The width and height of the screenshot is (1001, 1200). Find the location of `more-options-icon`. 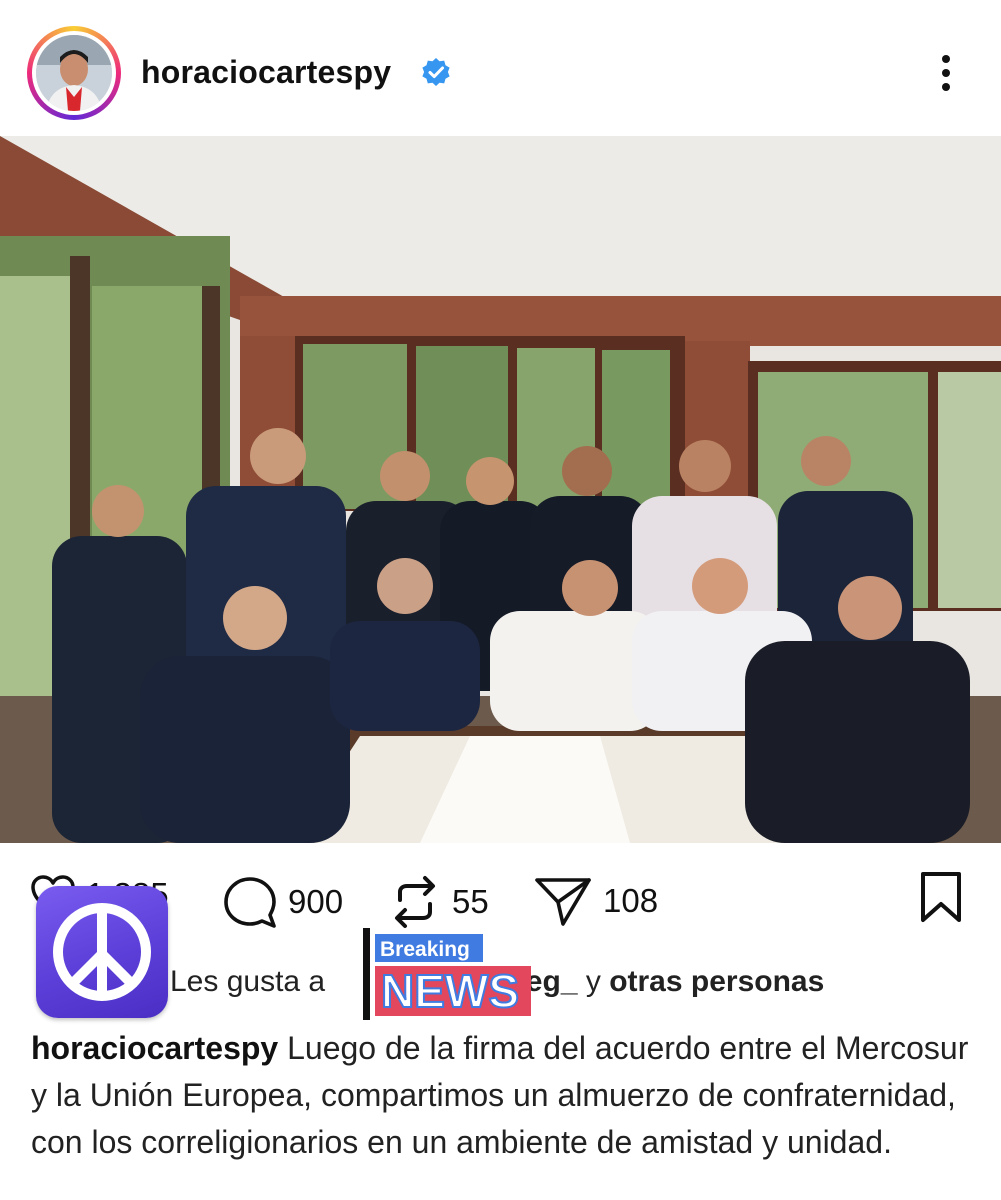

more-options-icon is located at coordinates (946, 73).